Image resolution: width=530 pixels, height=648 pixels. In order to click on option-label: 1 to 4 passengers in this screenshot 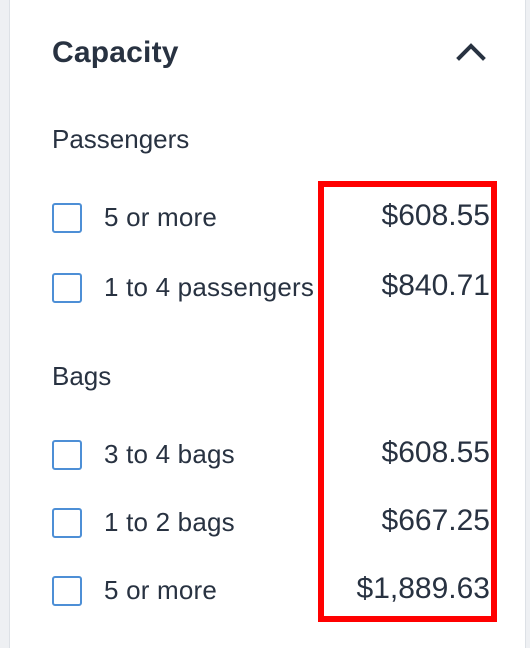, I will do `click(209, 287)`.